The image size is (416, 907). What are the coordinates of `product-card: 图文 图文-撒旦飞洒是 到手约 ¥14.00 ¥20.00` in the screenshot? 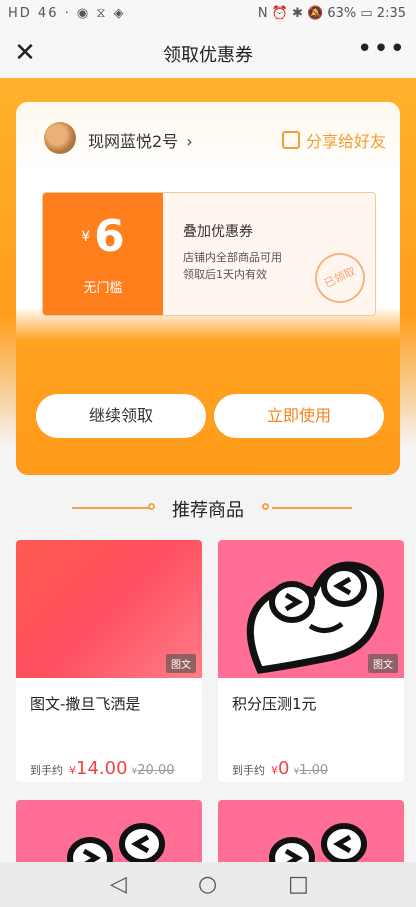 It's located at (109, 661).